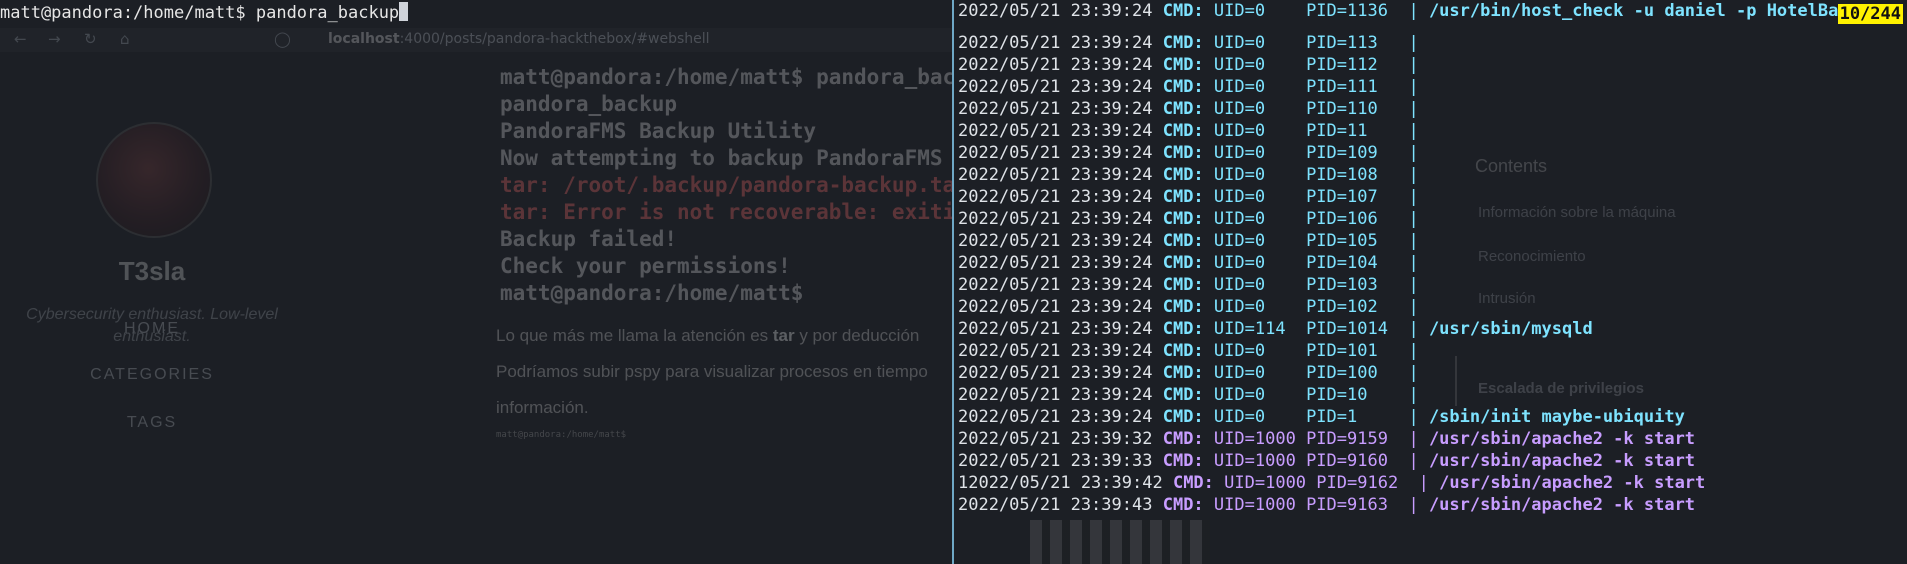 The image size is (1907, 564). Describe the element at coordinates (1352, 219) in the screenshot. I see `pid-field: PID=106` at that location.